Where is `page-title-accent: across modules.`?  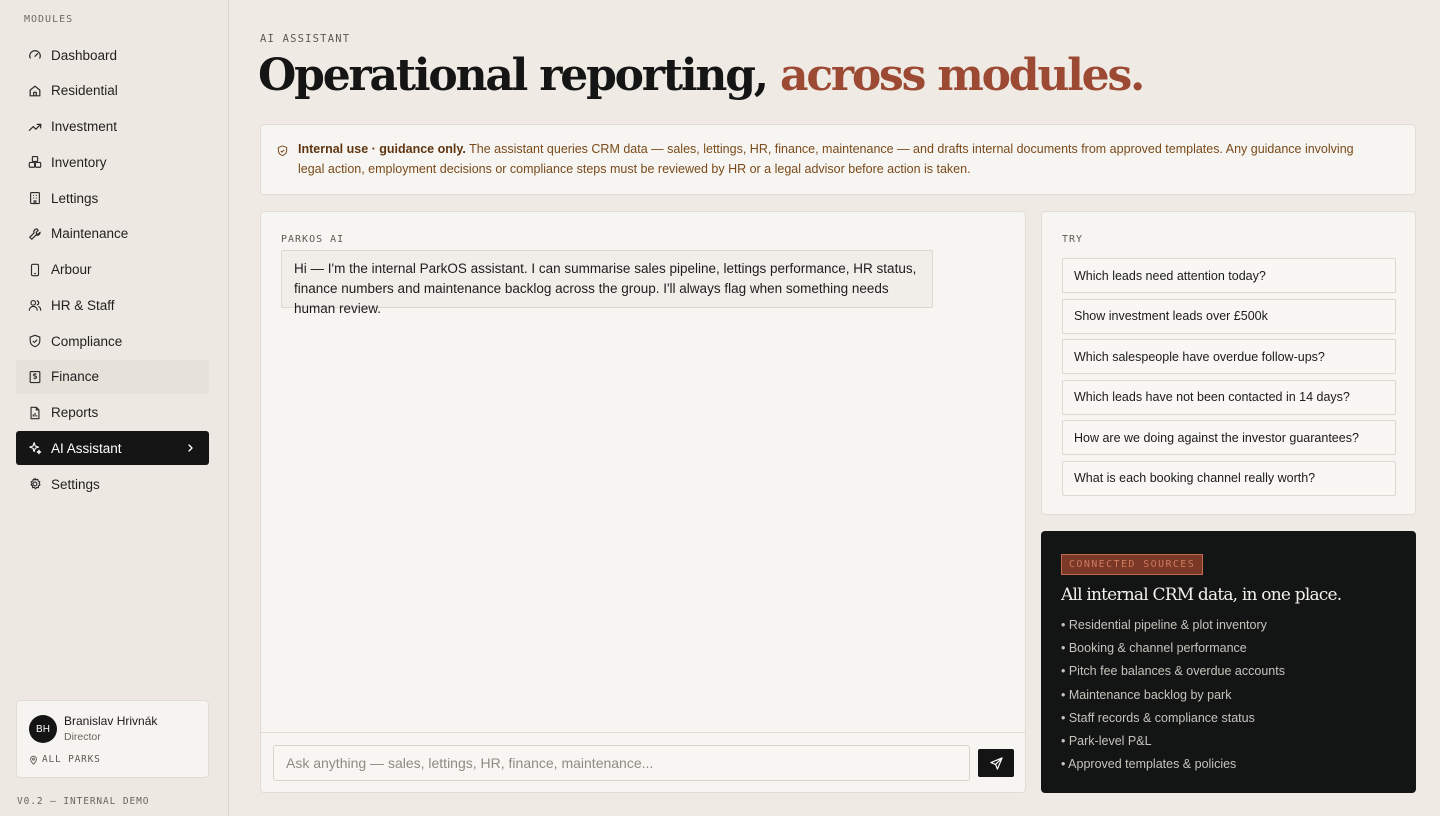 page-title-accent: across modules. is located at coordinates (962, 75).